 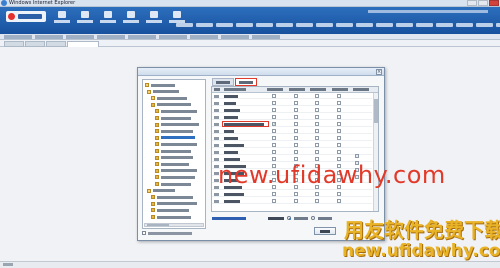 I want to click on restore-default-link, so click(x=229, y=218).